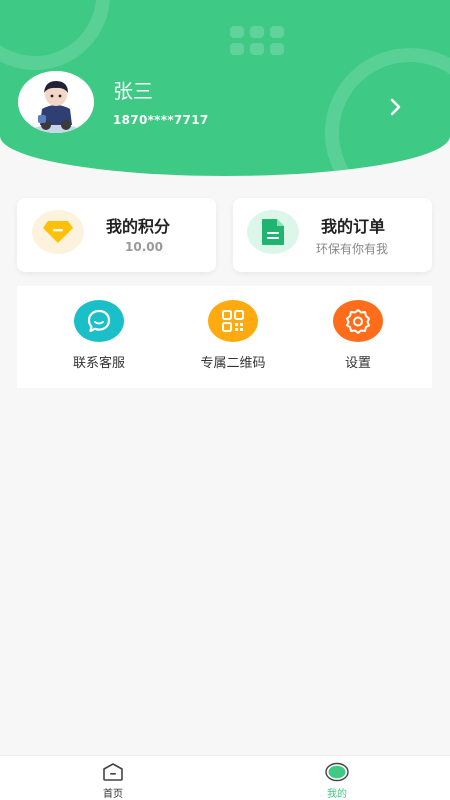 This screenshot has width=450, height=800. What do you see at coordinates (113, 772) in the screenshot?
I see `home-icon` at bounding box center [113, 772].